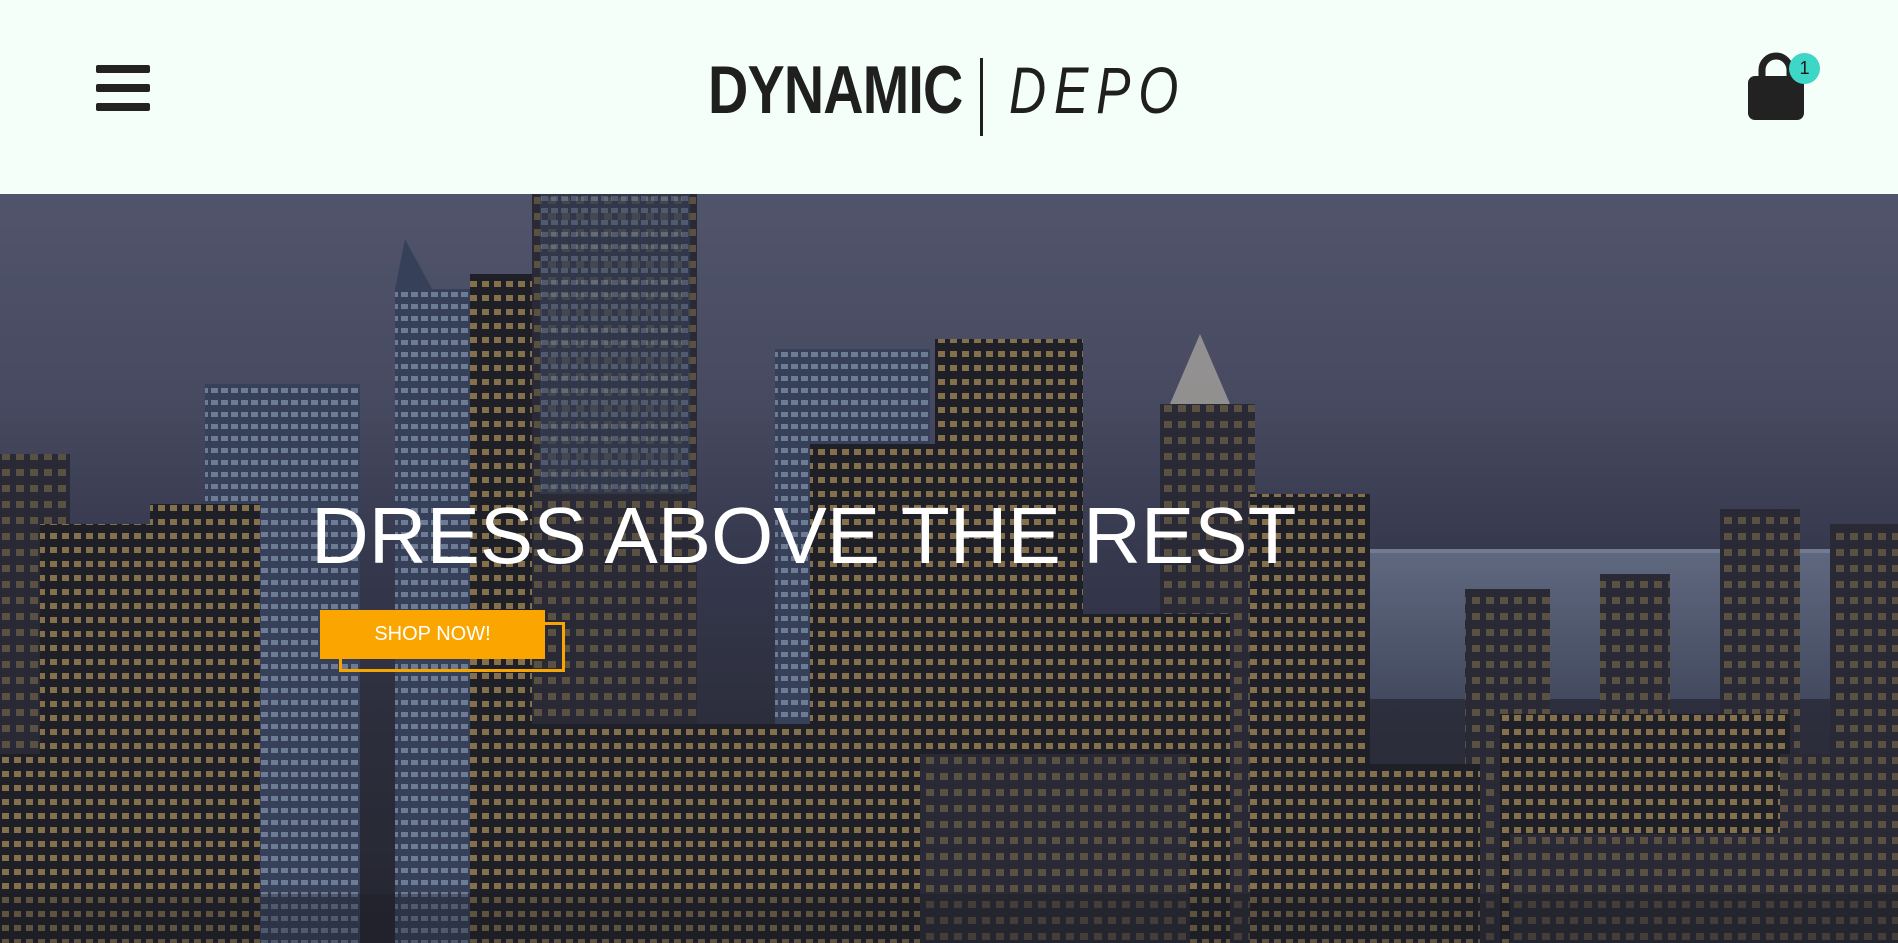 The height and width of the screenshot is (943, 1898). What do you see at coordinates (981, 97) in the screenshot?
I see `logo-divider` at bounding box center [981, 97].